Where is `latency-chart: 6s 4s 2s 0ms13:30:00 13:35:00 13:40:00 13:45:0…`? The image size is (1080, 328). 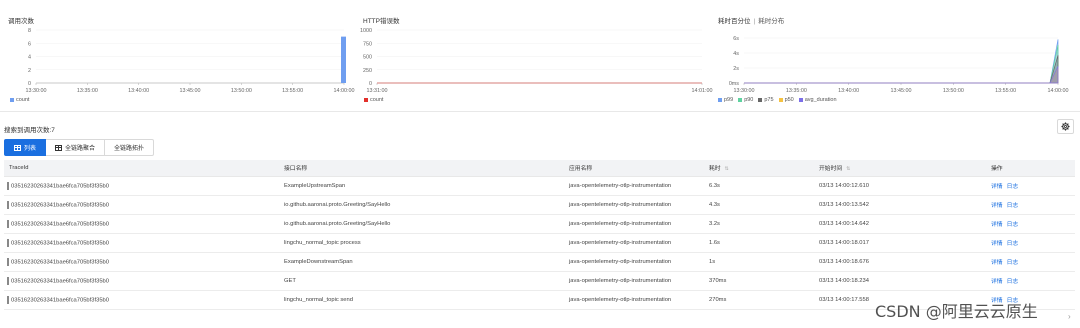
latency-chart: 6s 4s 2s 0ms13:30:00 13:35:00 13:40:00 13:45:0… is located at coordinates (899, 65).